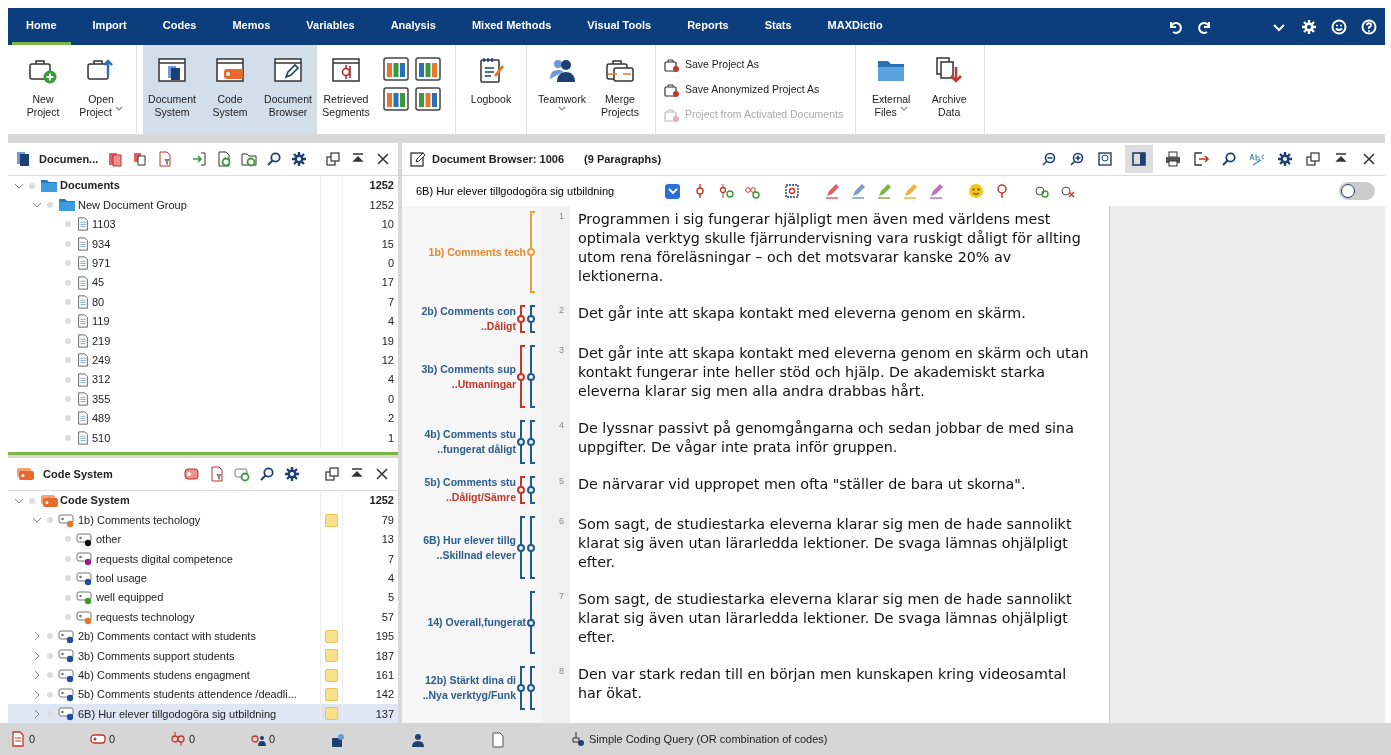 The height and width of the screenshot is (755, 1391). What do you see at coordinates (203, 713) in the screenshot?
I see `tree-row: 6B) Hur elever tillgodogöra sig utbildning 137` at bounding box center [203, 713].